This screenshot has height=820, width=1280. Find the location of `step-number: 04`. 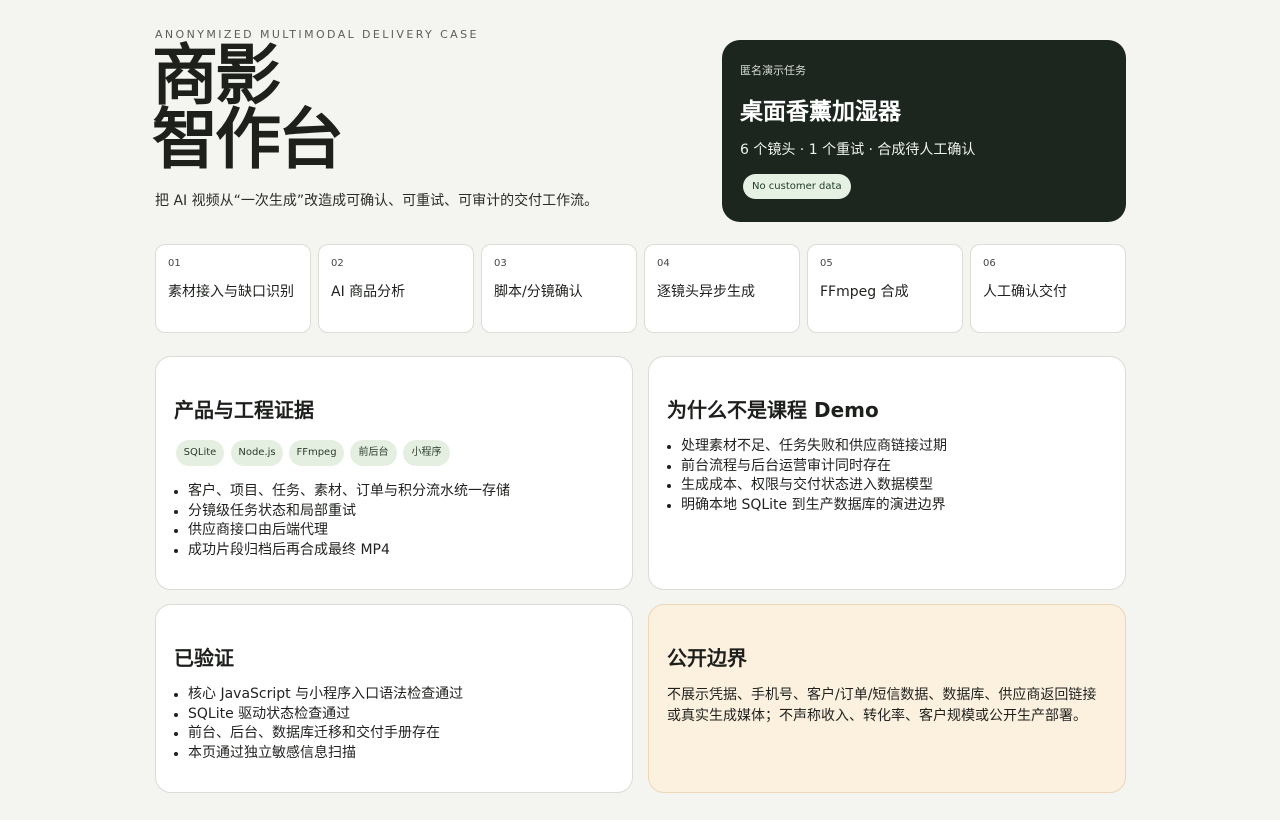

step-number: 04 is located at coordinates (663, 263).